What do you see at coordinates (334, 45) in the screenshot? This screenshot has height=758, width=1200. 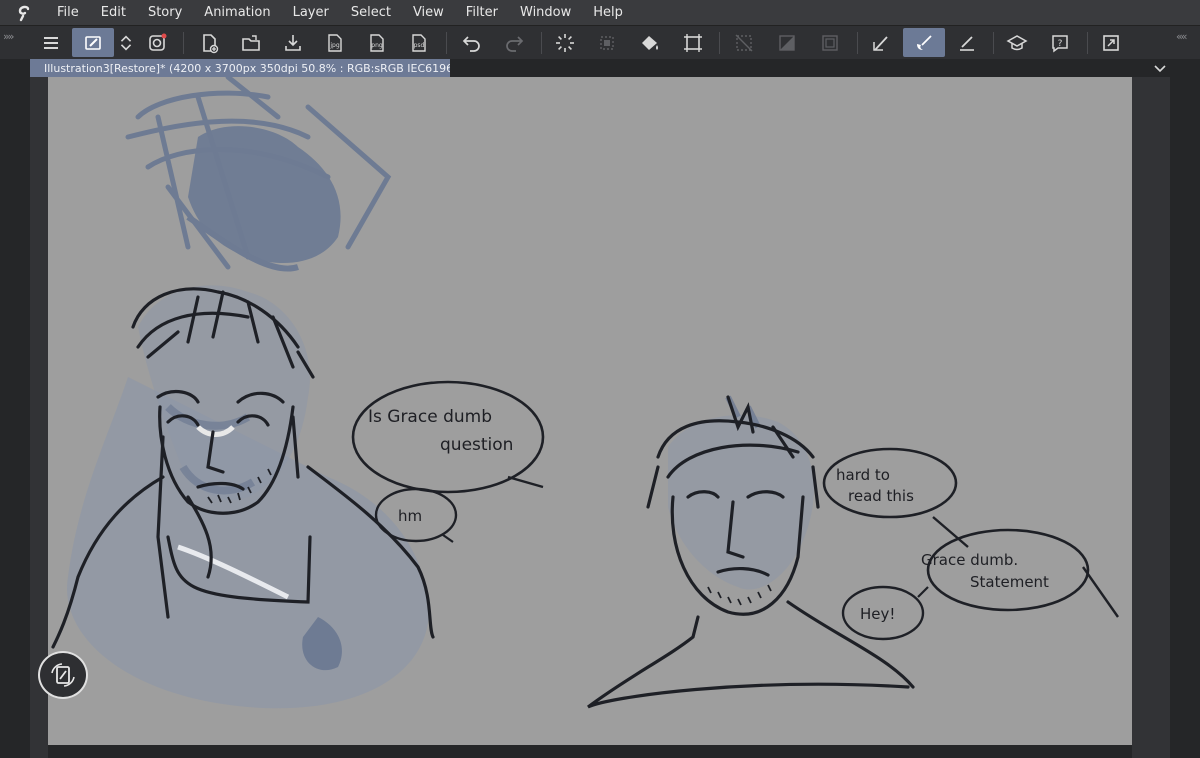 I see `svg-text: jpg` at bounding box center [334, 45].